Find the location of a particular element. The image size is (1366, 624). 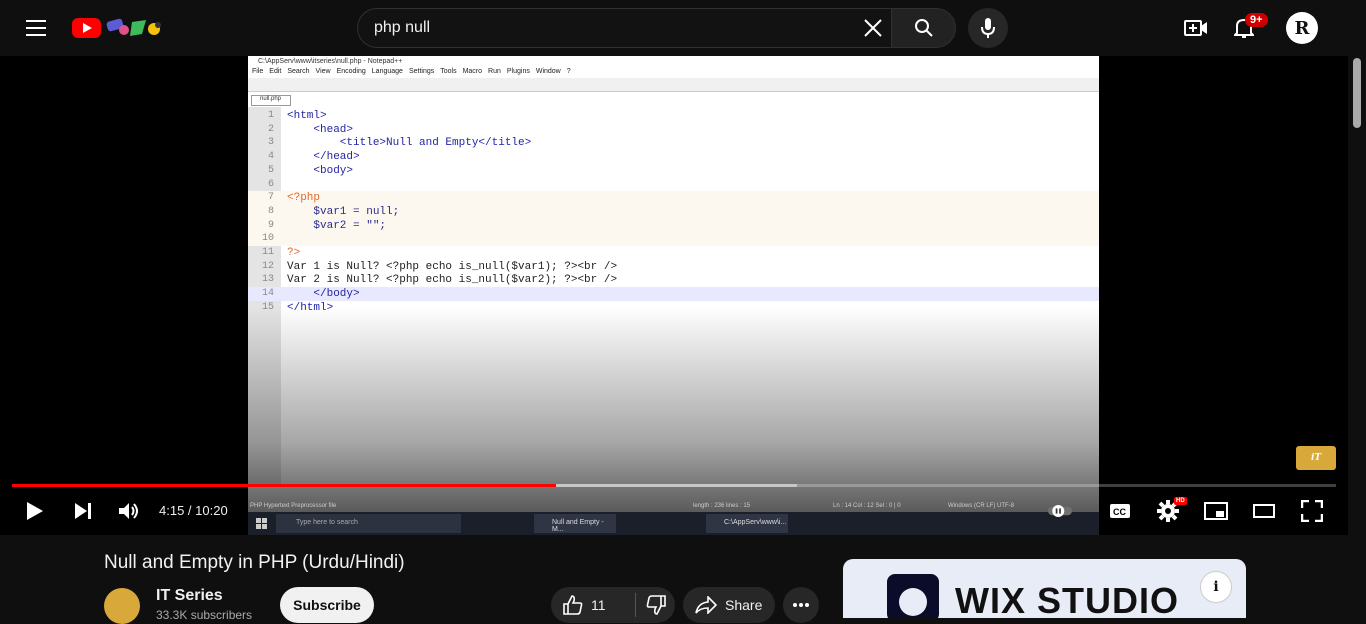

next-icon is located at coordinates (83, 511).